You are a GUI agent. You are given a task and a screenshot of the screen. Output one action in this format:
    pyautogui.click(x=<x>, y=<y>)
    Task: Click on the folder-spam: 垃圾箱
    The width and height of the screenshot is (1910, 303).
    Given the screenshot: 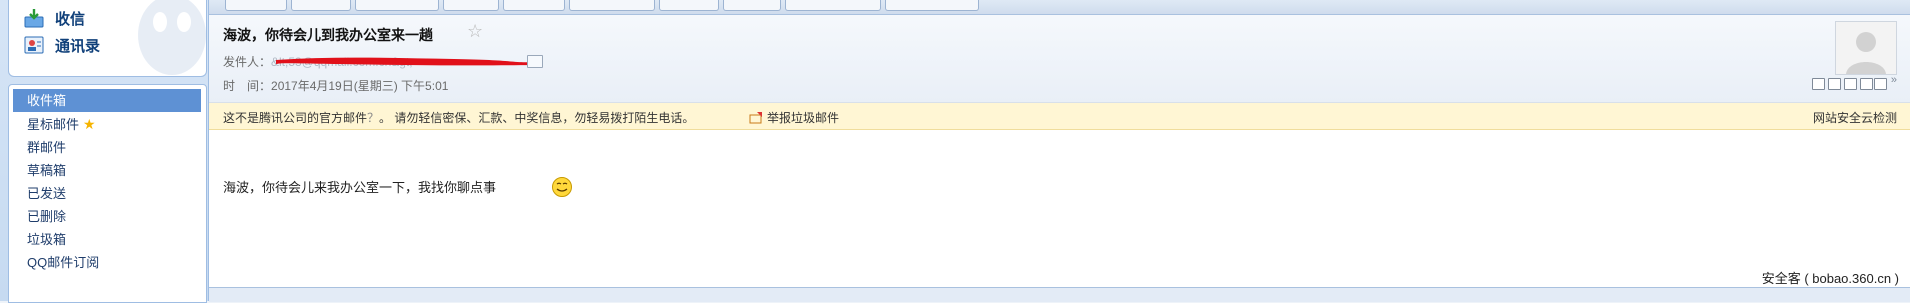 What is the action you would take?
    pyautogui.click(x=107, y=239)
    